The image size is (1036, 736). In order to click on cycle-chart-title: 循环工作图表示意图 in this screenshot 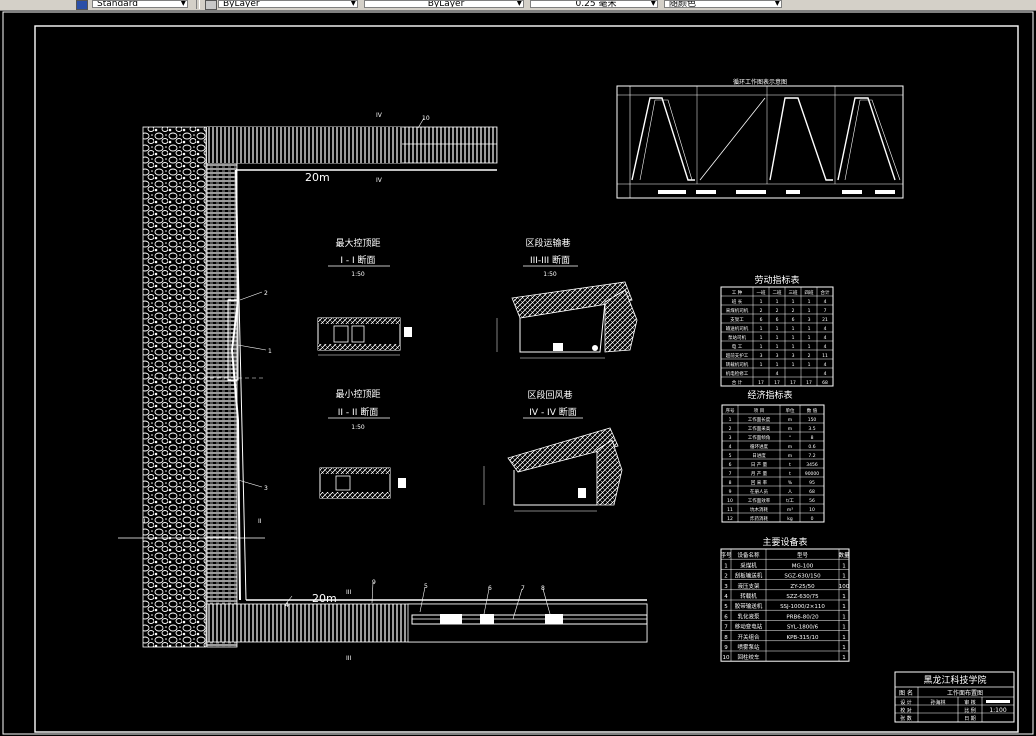, I will do `click(760, 82)`.